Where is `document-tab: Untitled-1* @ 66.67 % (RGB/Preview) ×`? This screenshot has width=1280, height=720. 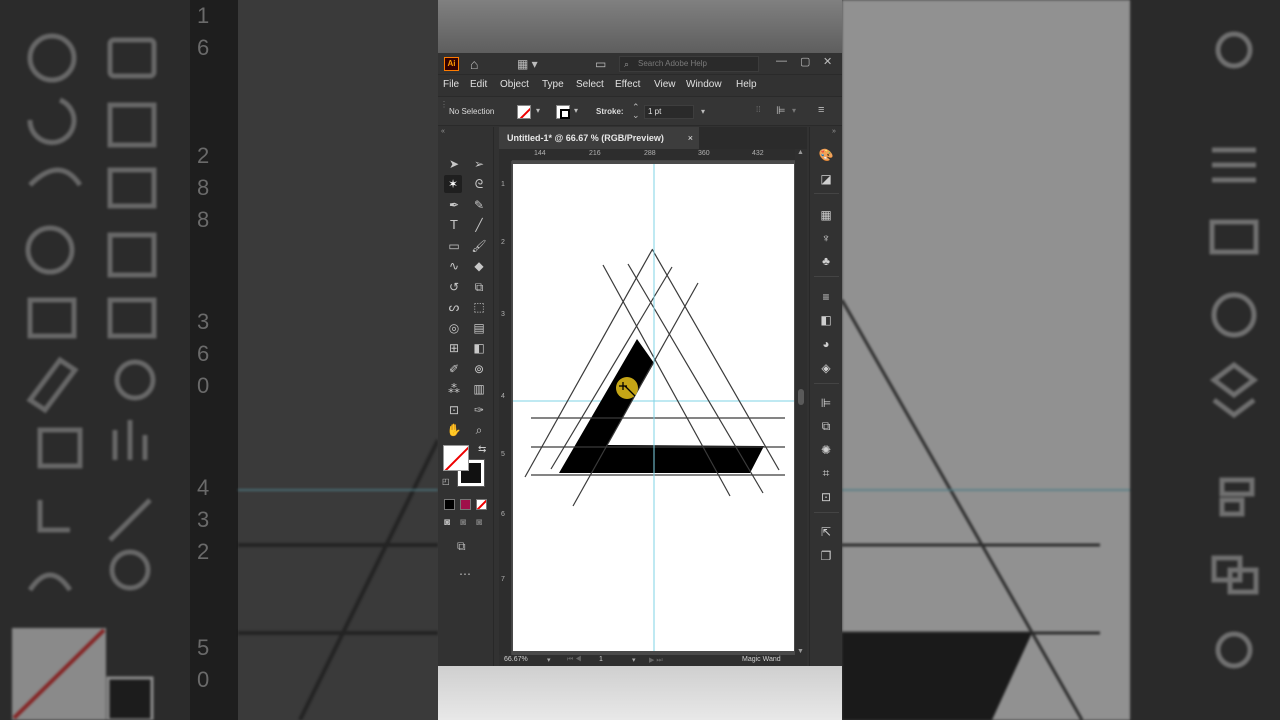
document-tab: Untitled-1* @ 66.67 % (RGB/Preview) × is located at coordinates (599, 138).